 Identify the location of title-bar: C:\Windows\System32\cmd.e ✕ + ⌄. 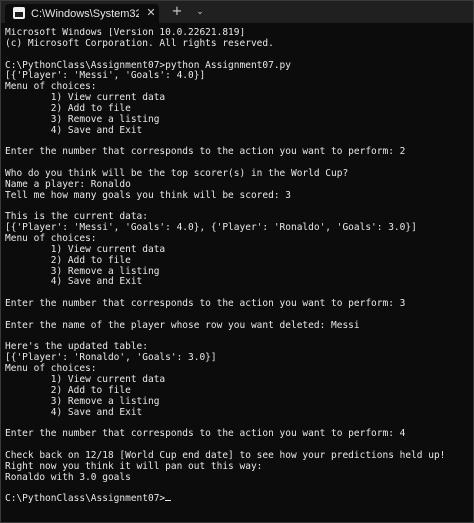
(237, 12).